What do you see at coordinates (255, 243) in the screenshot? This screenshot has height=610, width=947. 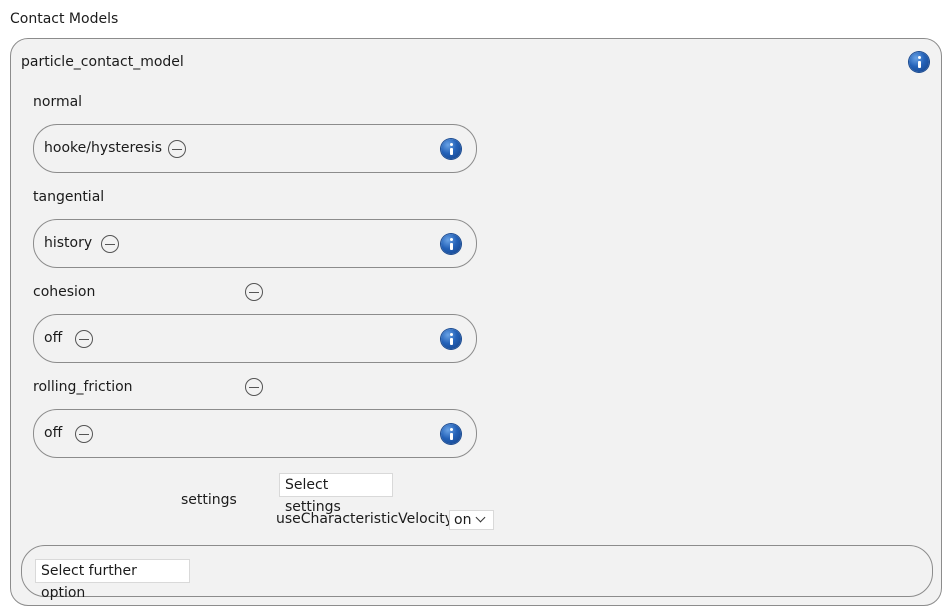 I see `tangential-pill: history` at bounding box center [255, 243].